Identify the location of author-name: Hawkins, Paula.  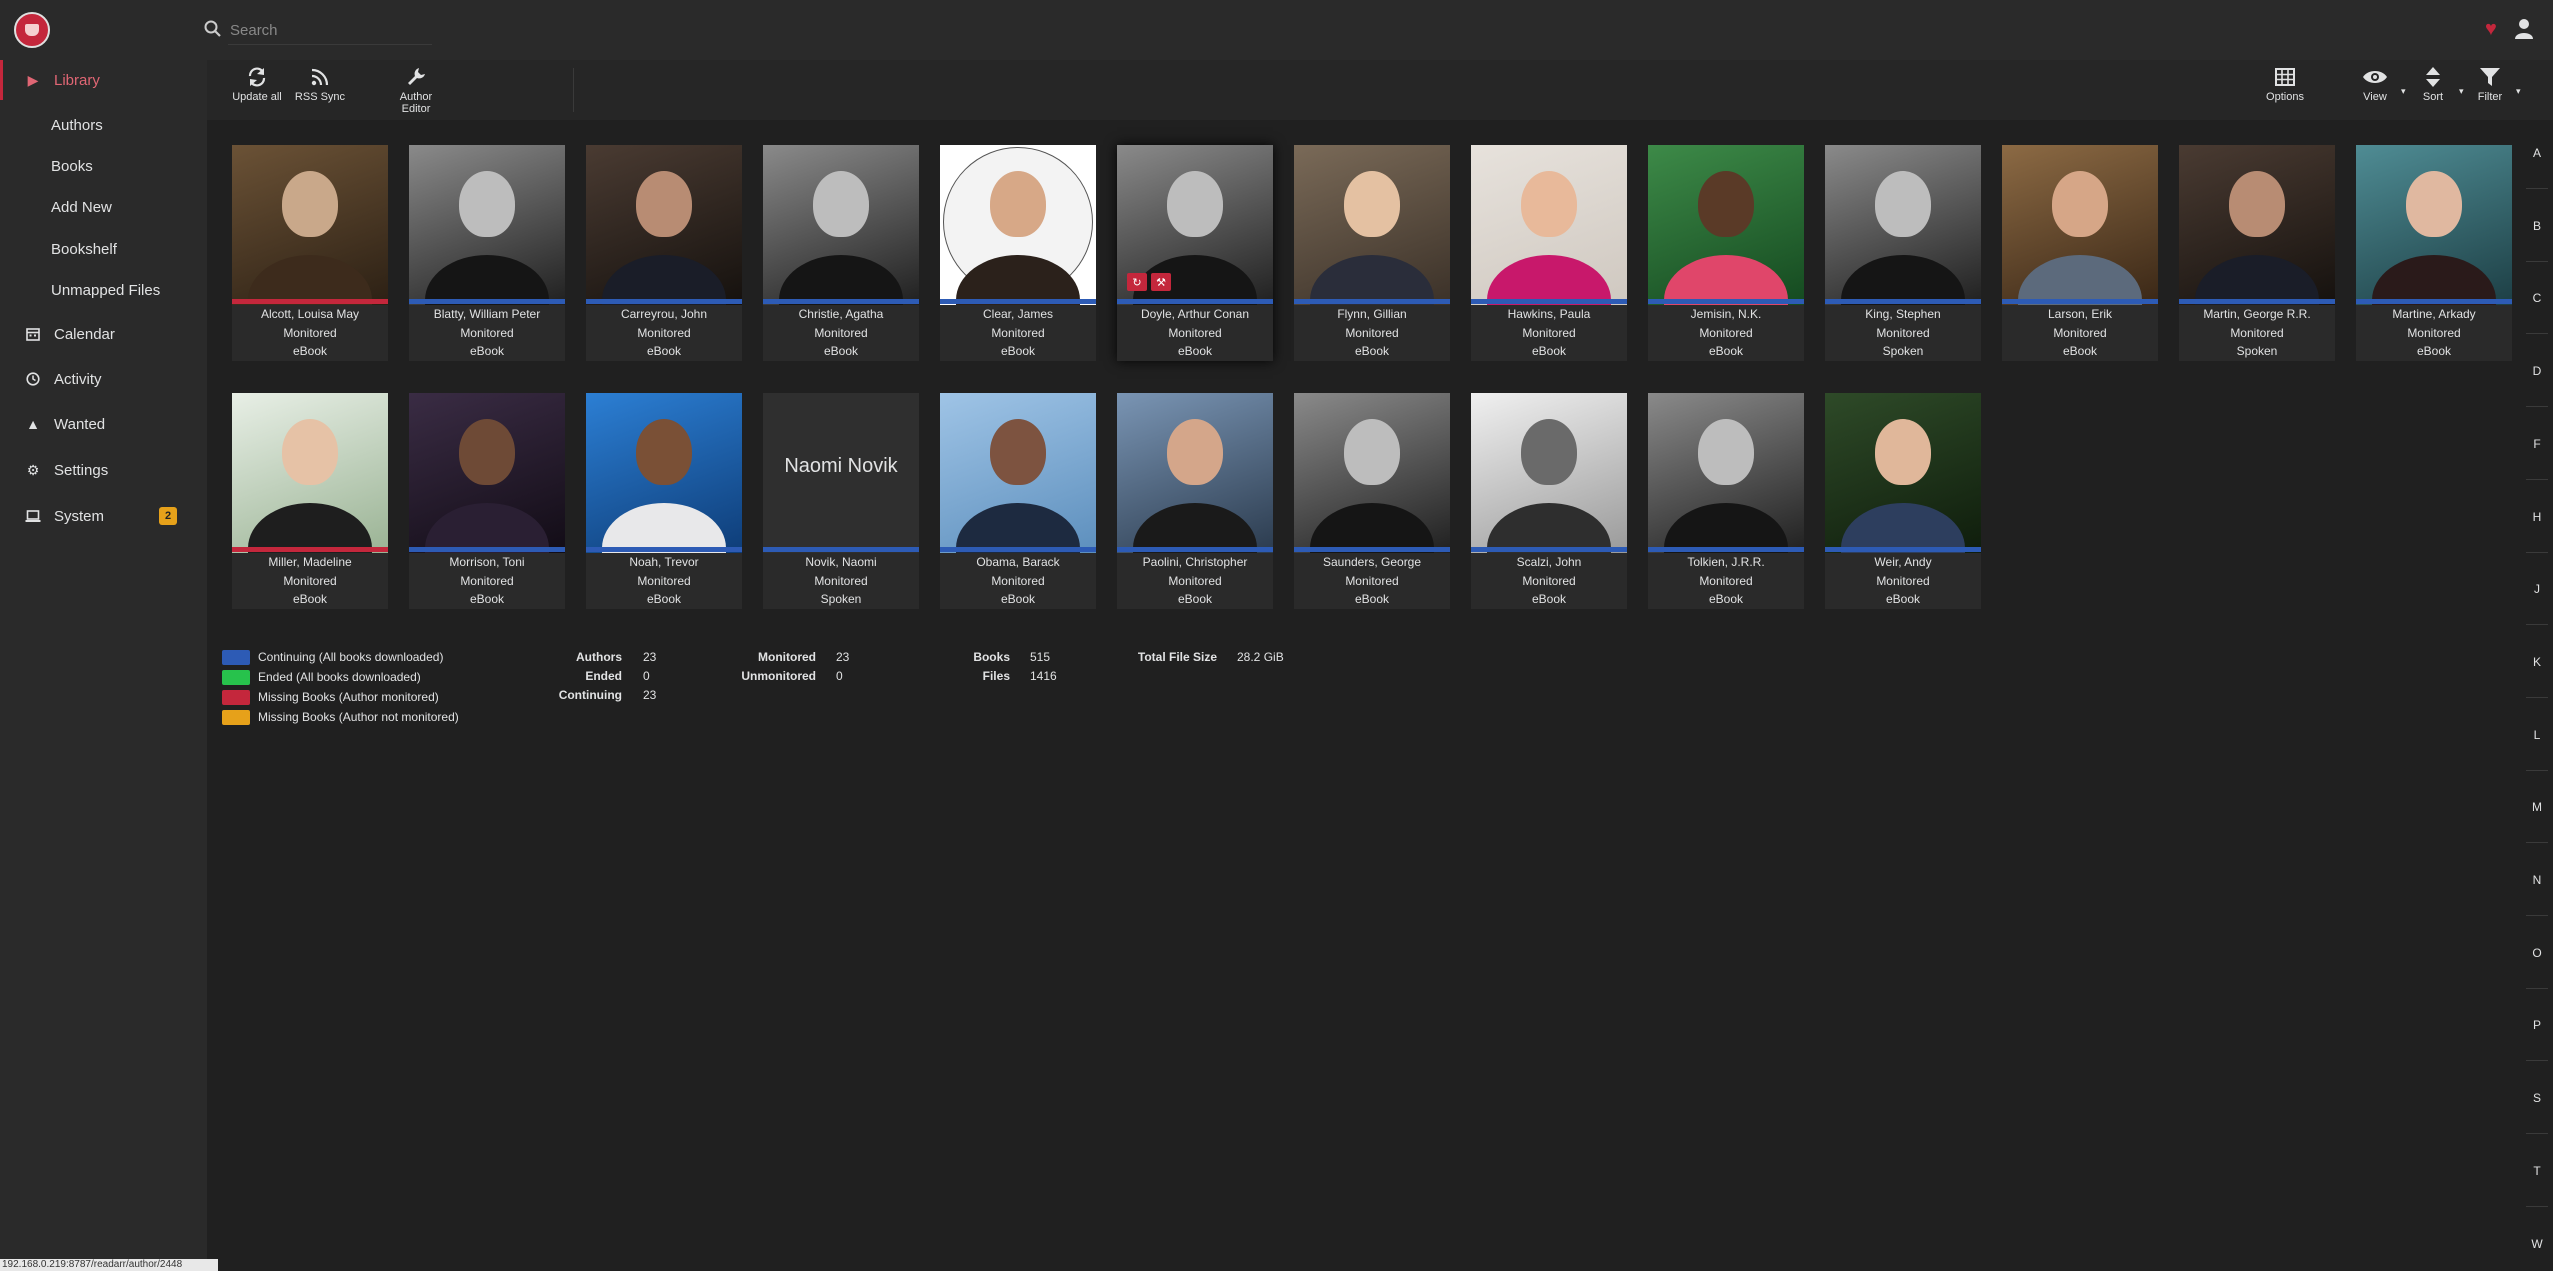
(1549, 314).